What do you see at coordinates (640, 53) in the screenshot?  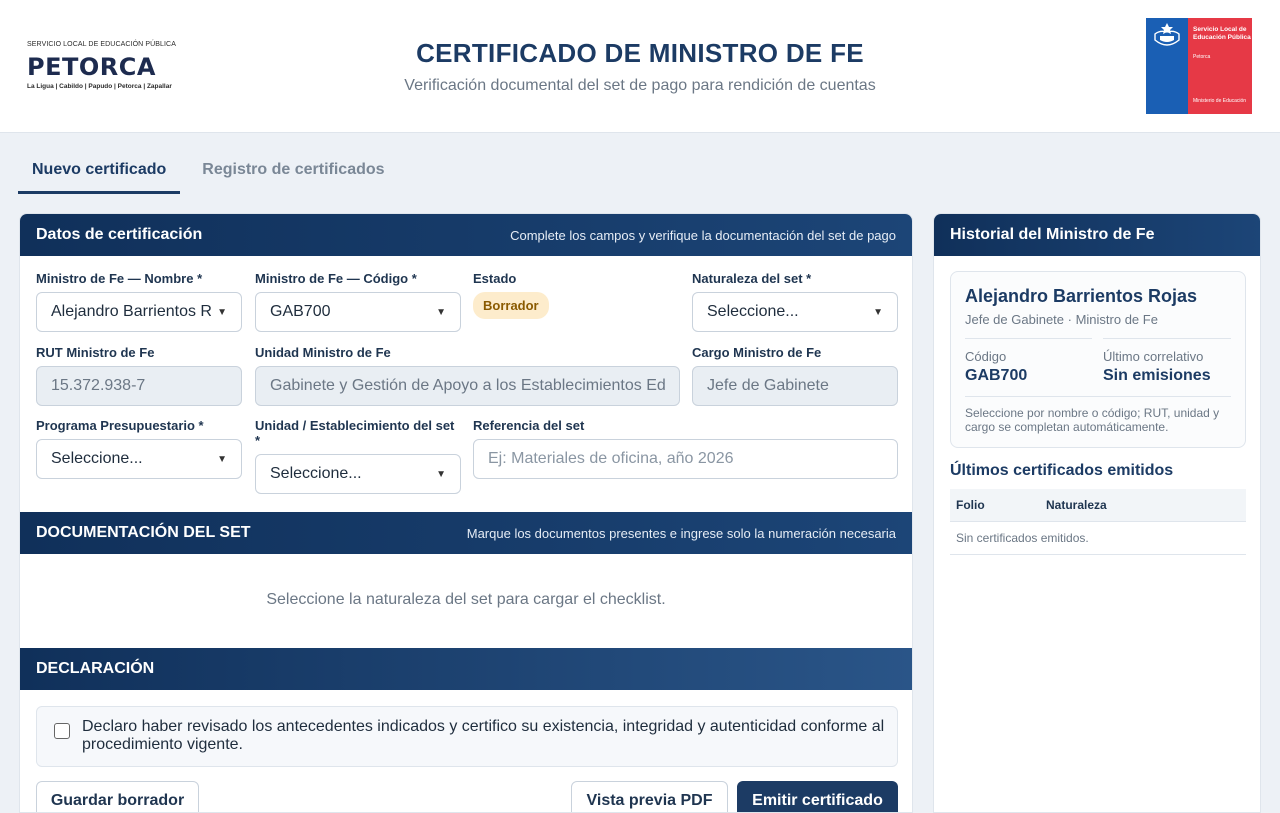 I see `page-title: CERTIFICADO DE MINISTRO DE FE` at bounding box center [640, 53].